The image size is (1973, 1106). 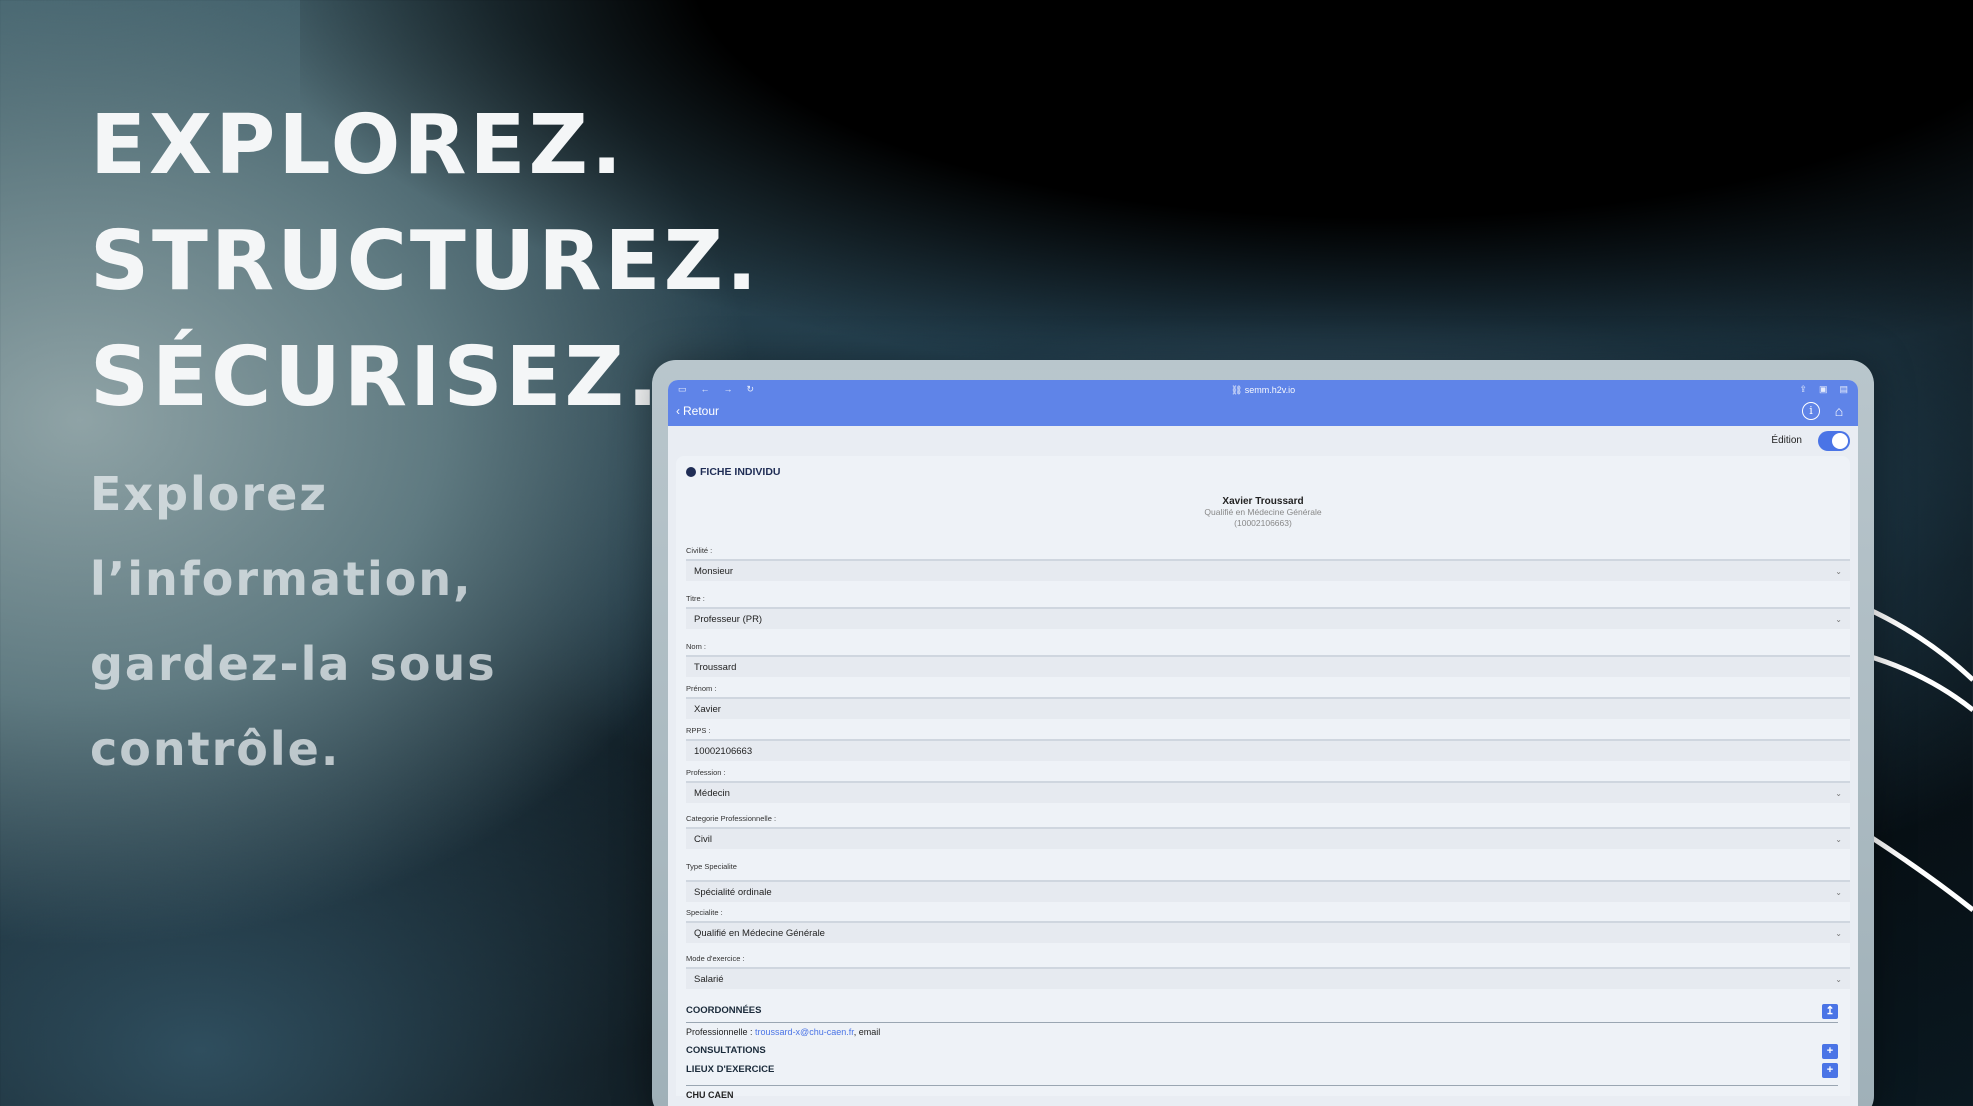 I want to click on edition-toggle, so click(x=1834, y=441).